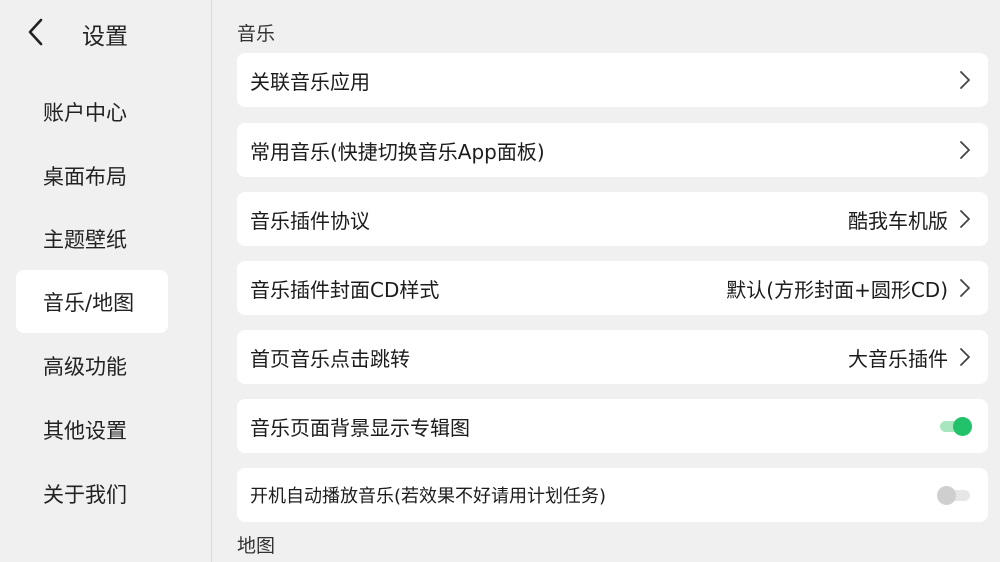 This screenshot has width=1000, height=562. I want to click on sidebar-item-theme-wallpaper: 主题壁纸, so click(92, 238).